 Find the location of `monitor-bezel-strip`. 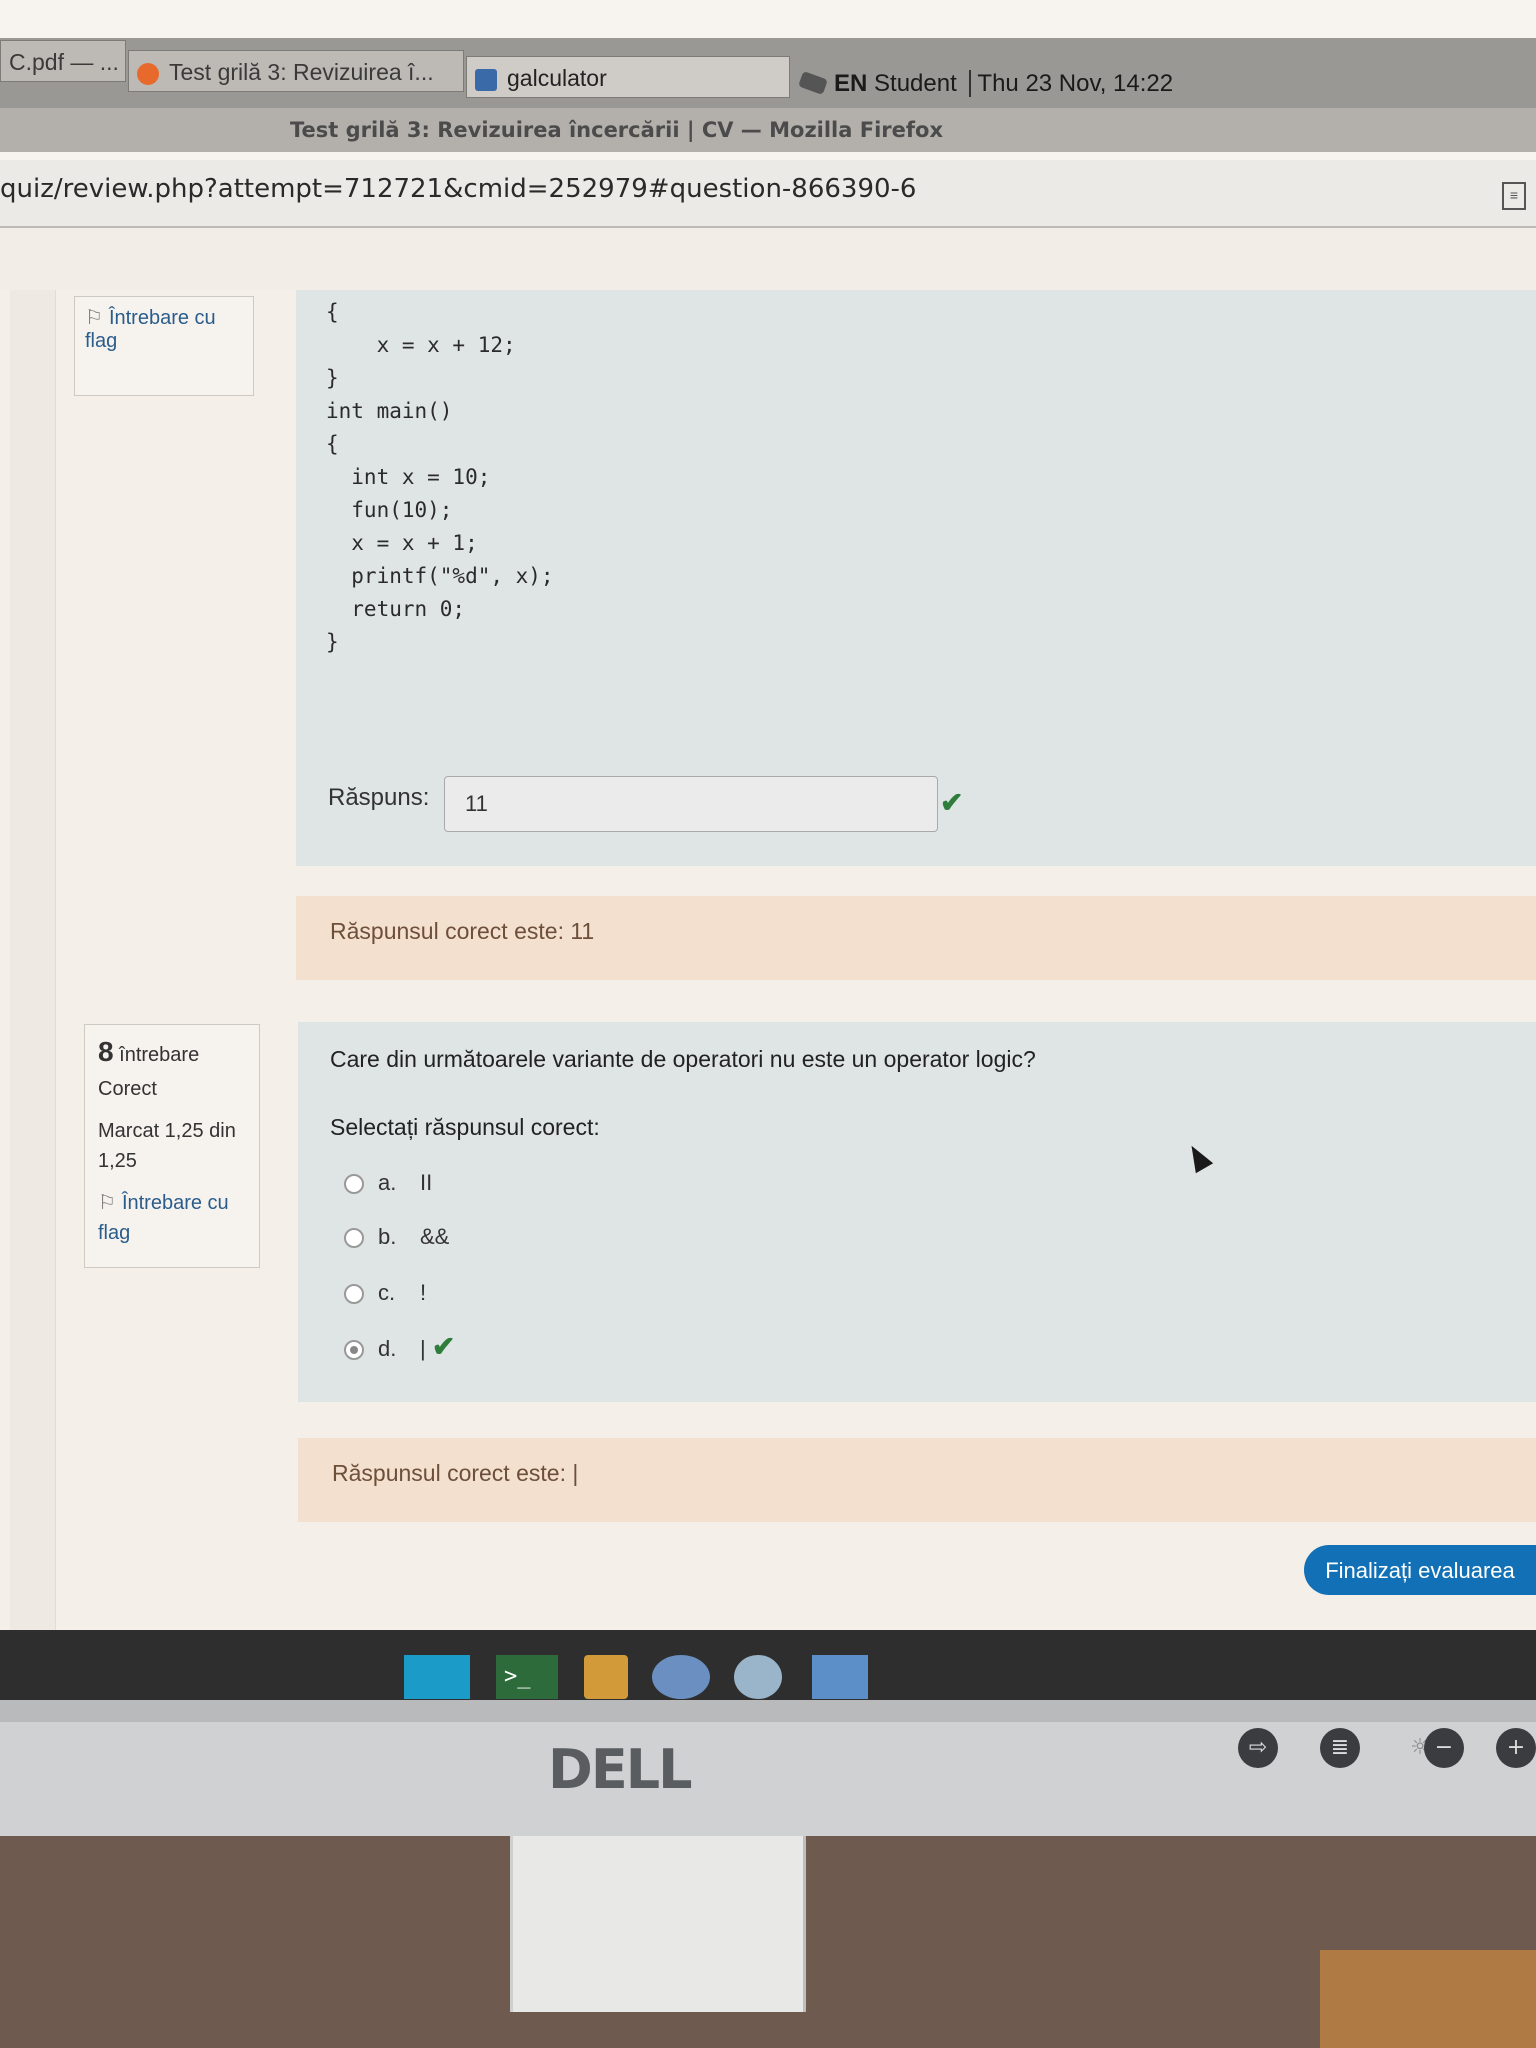

monitor-bezel-strip is located at coordinates (768, 1711).